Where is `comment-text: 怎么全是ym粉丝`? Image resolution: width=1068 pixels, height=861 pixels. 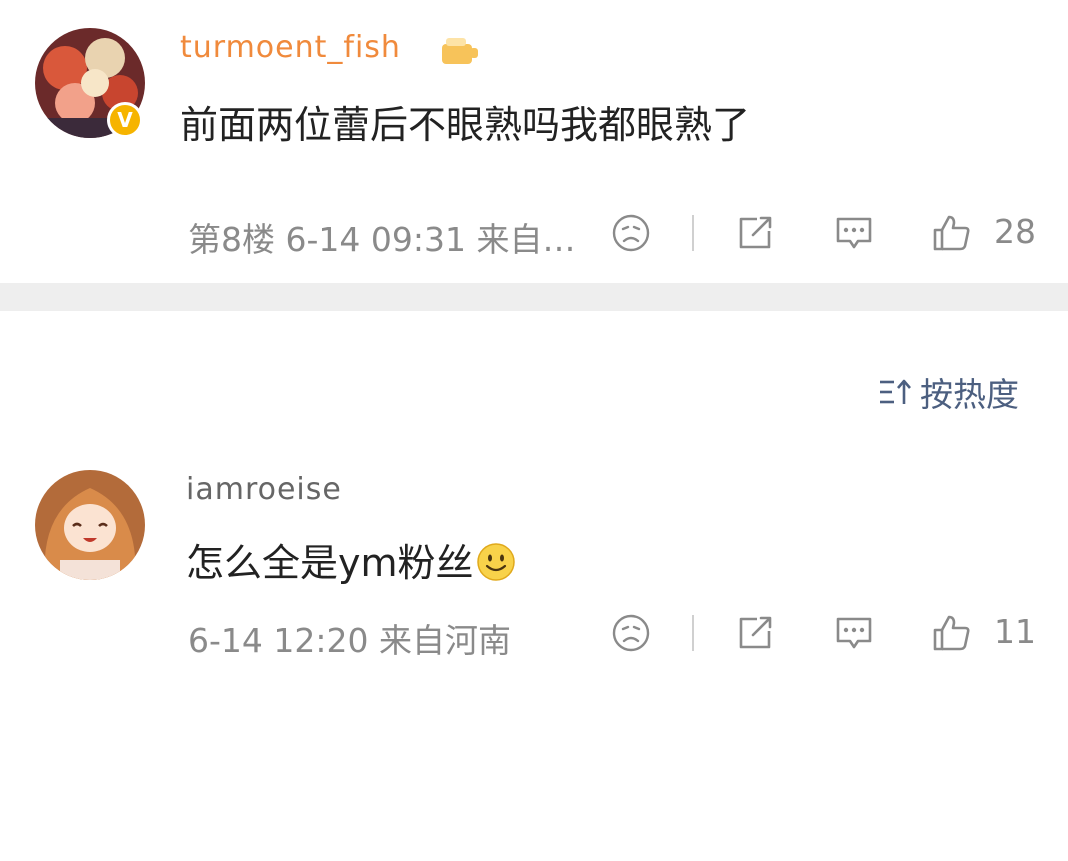 comment-text: 怎么全是ym粉丝 is located at coordinates (351, 559).